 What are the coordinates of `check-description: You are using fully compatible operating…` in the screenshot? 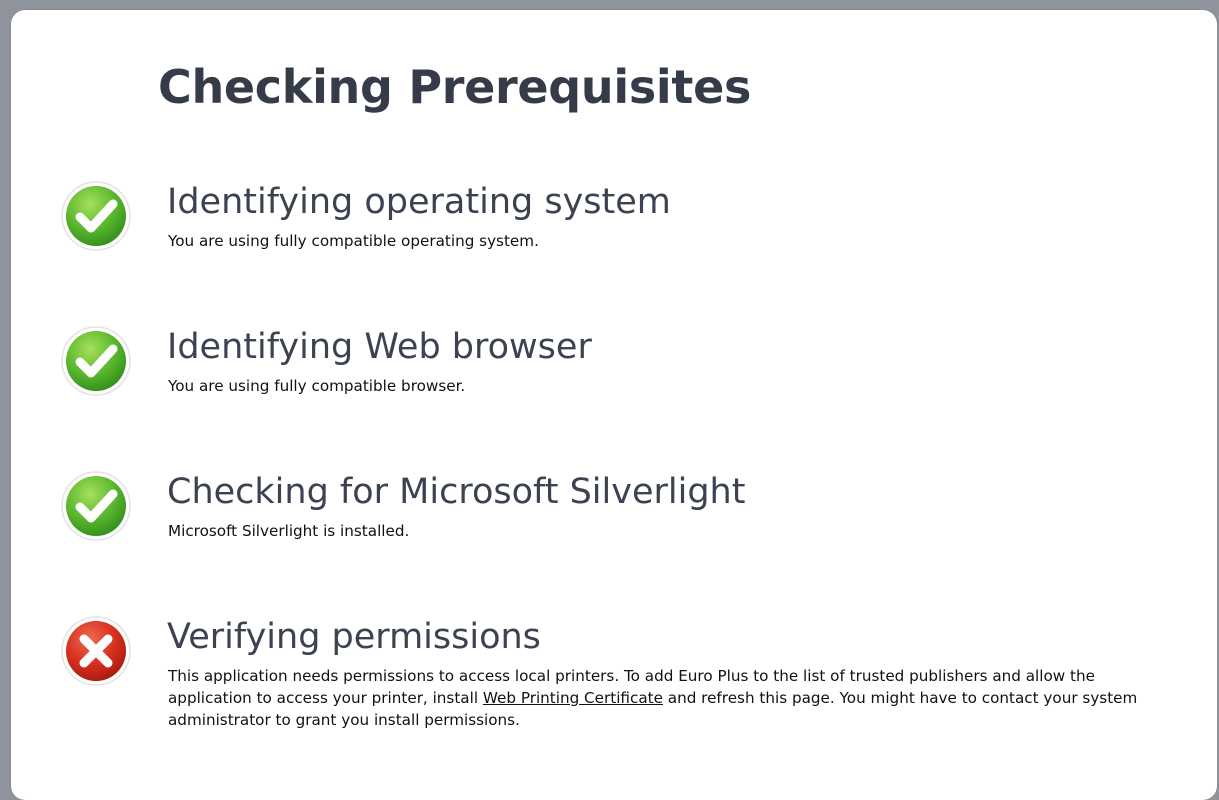 It's located at (353, 241).